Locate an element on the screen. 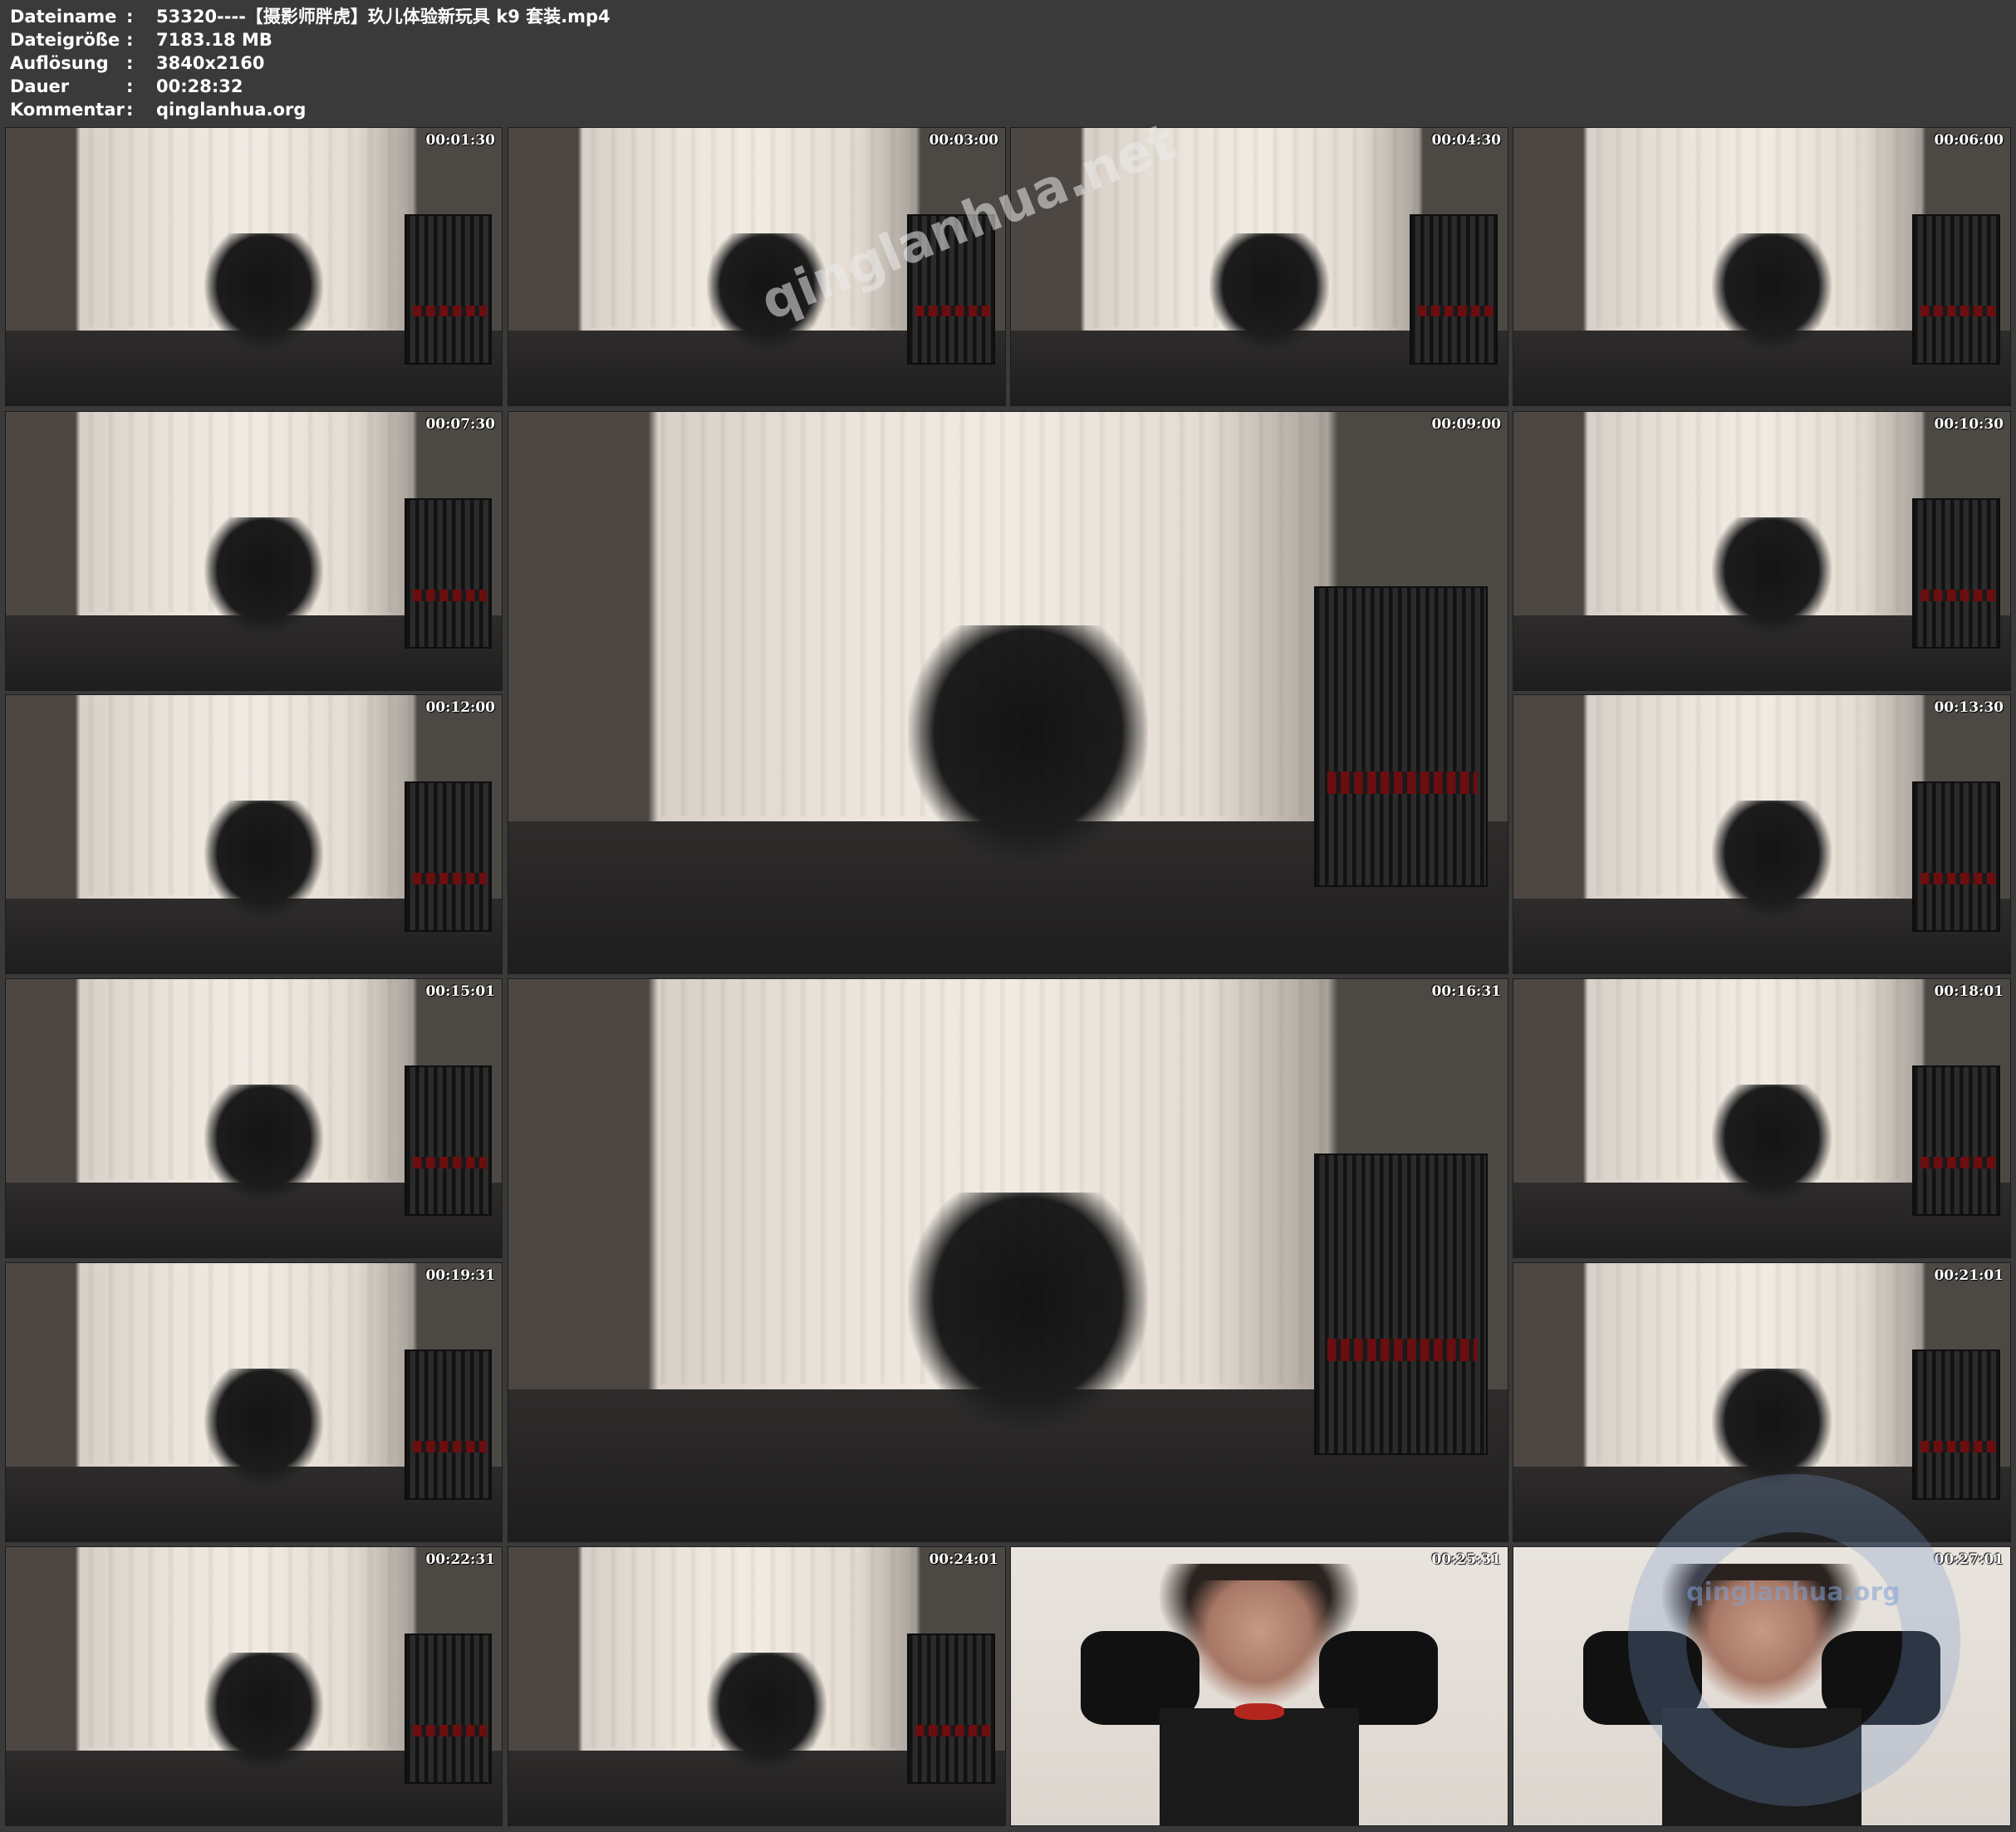  timestamp: 00:13:30 is located at coordinates (1969, 707).